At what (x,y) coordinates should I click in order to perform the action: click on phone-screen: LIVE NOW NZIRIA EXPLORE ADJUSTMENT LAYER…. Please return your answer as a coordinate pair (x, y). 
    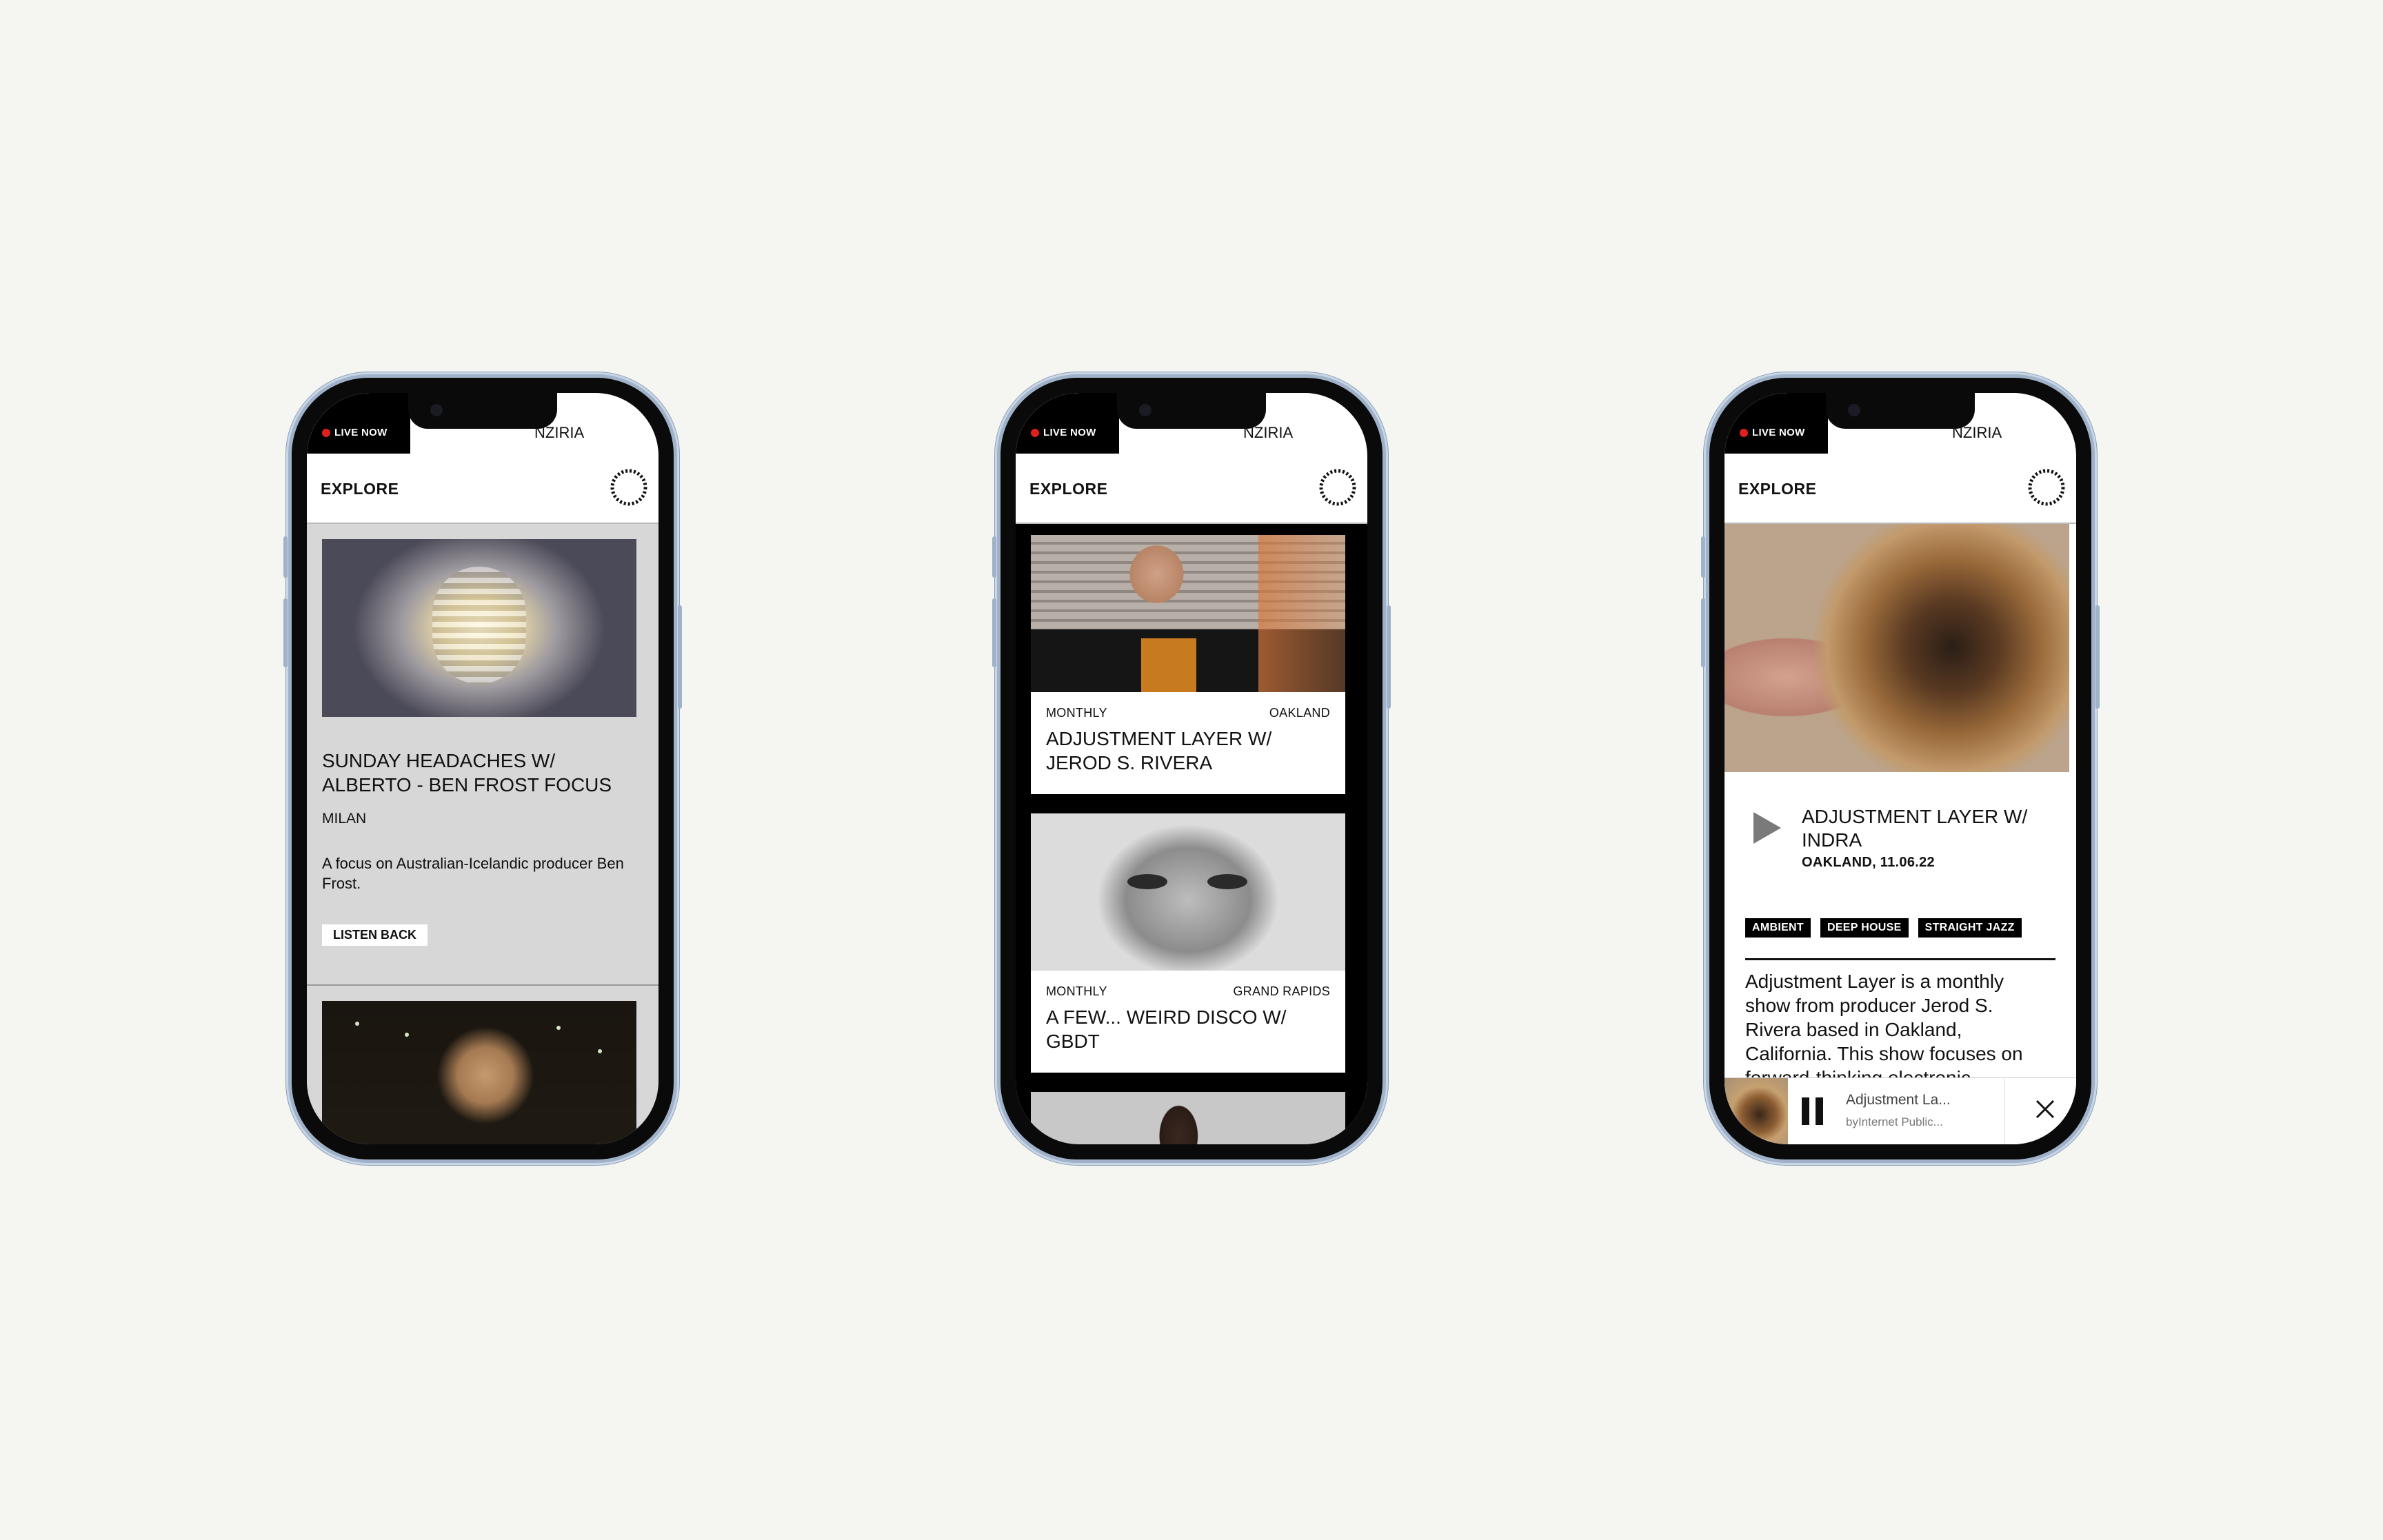
    Looking at the image, I should click on (1900, 769).